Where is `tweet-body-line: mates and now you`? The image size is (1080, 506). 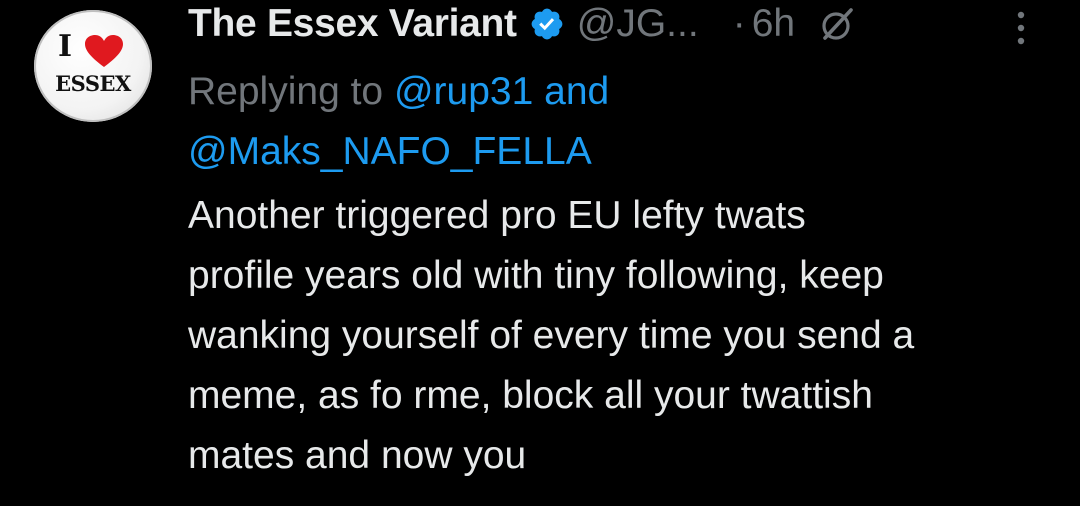
tweet-body-line: mates and now you is located at coordinates (357, 455).